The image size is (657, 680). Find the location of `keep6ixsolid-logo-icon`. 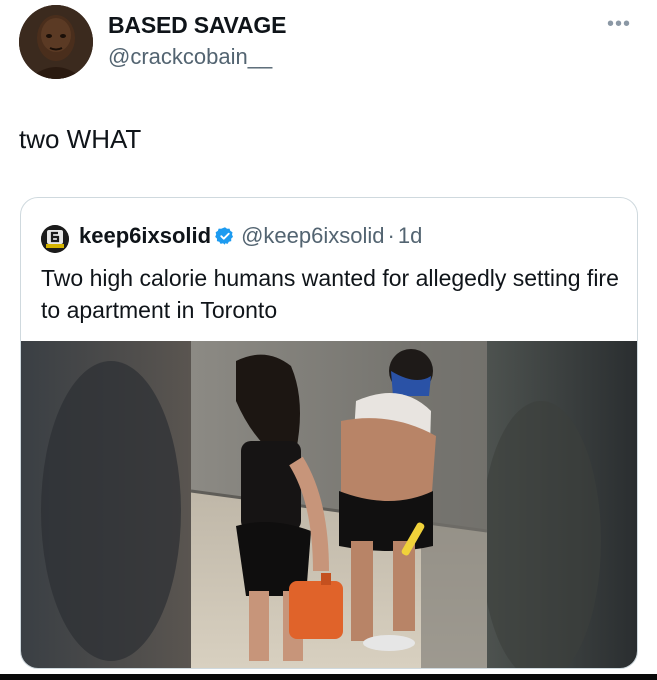

keep6ixsolid-logo-icon is located at coordinates (55, 239).